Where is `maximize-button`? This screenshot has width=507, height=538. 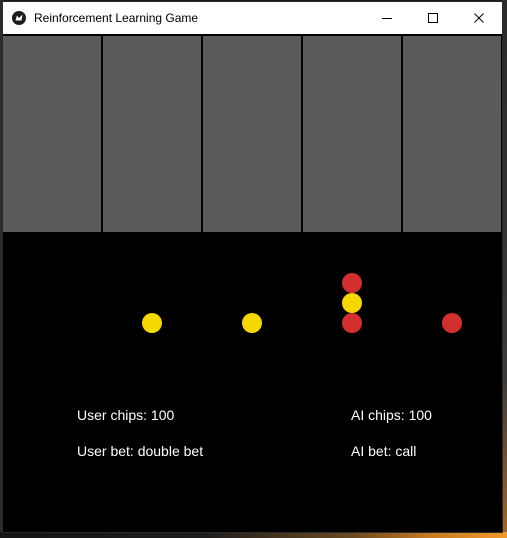 maximize-button is located at coordinates (433, 18).